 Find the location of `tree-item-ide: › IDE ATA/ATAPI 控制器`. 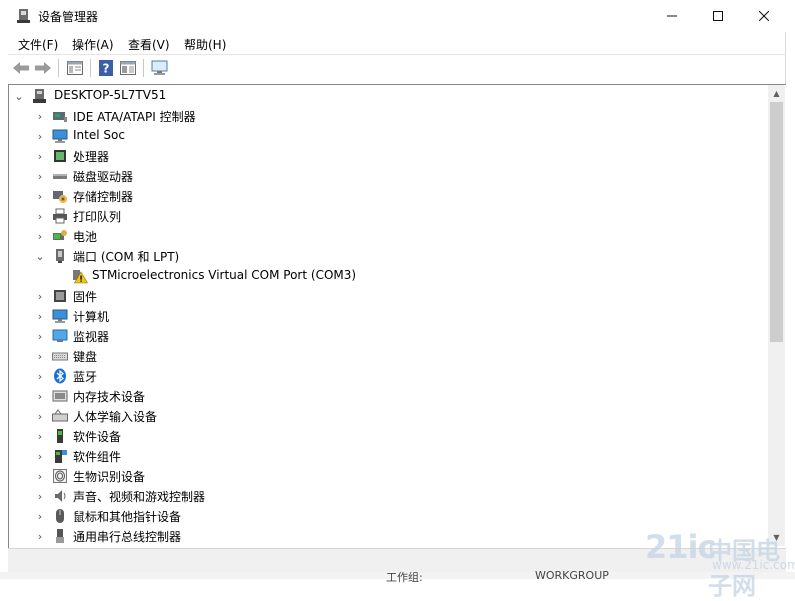

tree-item-ide: › IDE ATA/ATAPI 控制器 is located at coordinates (389, 116).